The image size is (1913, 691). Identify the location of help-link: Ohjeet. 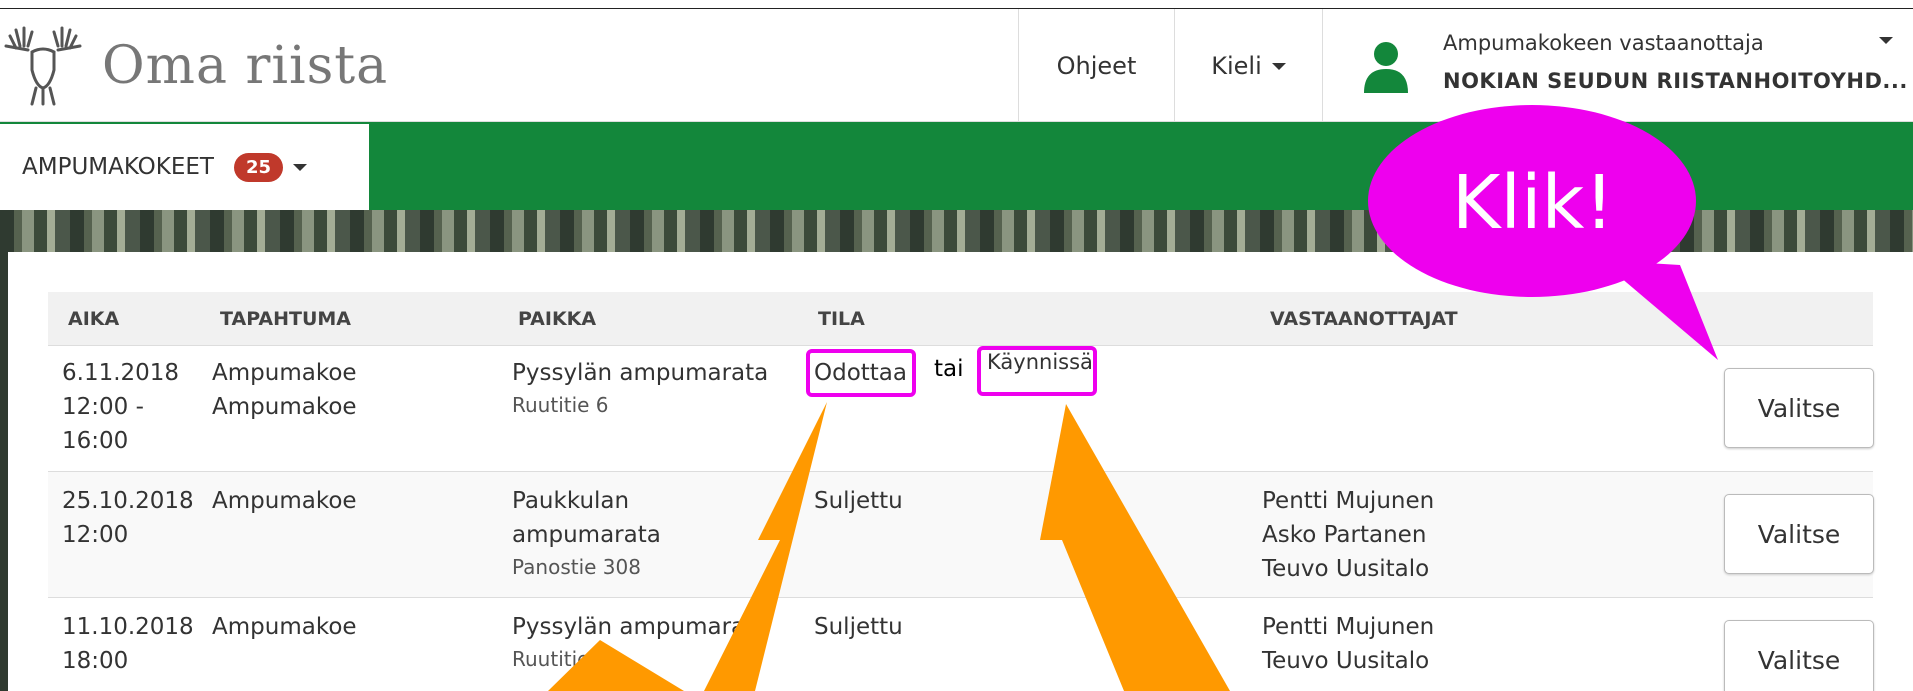
(1096, 66).